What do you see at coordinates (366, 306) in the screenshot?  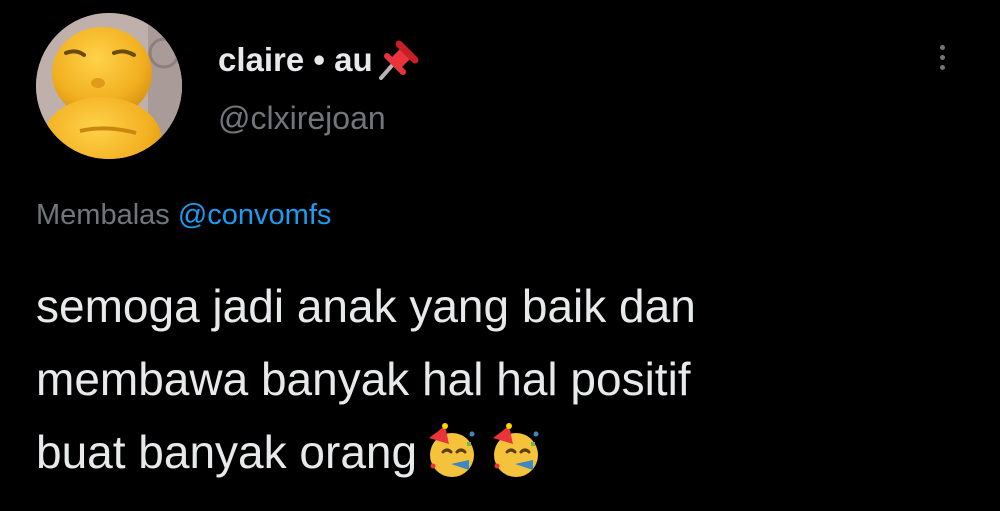 I see `tweet-text-line: semoga jadi anak yang baik dan` at bounding box center [366, 306].